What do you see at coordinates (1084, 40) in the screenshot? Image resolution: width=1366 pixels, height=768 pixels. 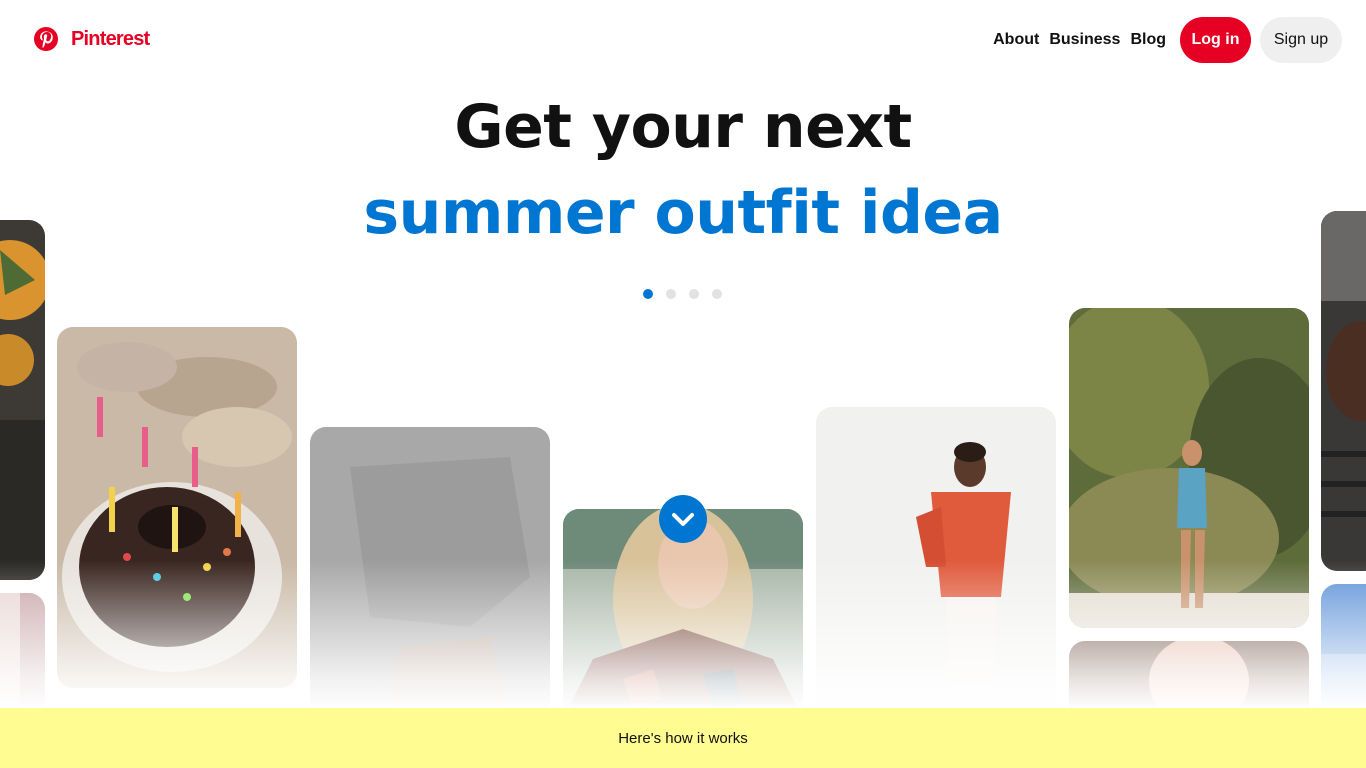 I see `nav-business-link: Business` at bounding box center [1084, 40].